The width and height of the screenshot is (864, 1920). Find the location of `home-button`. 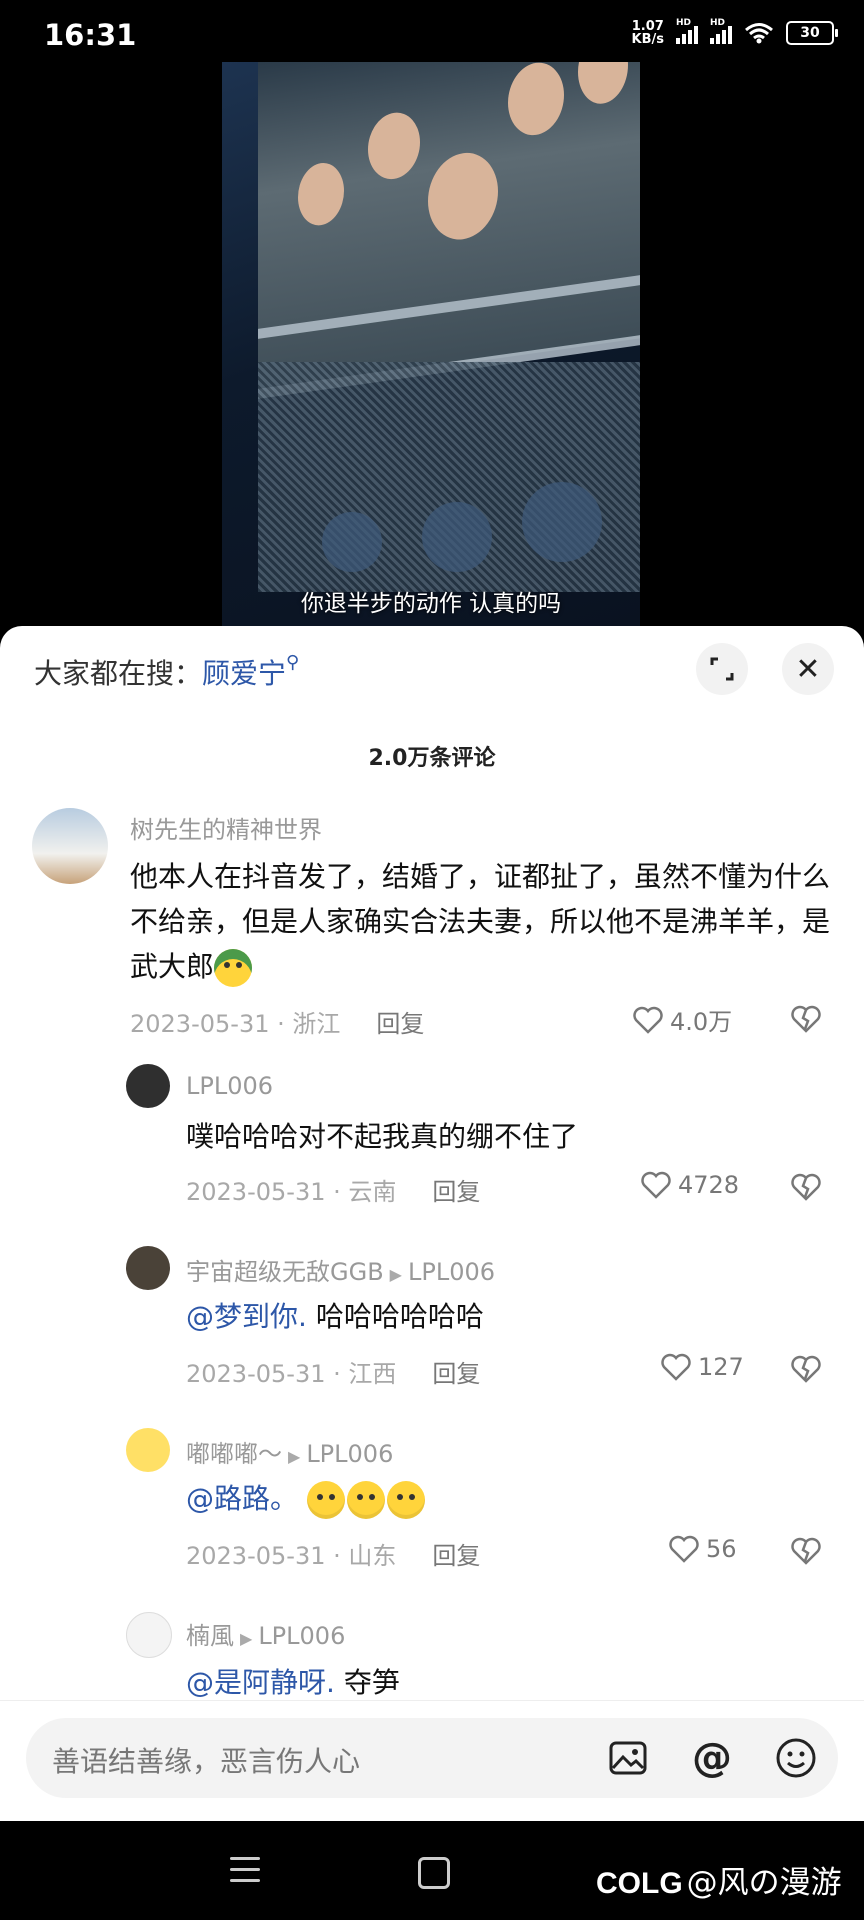

home-button is located at coordinates (434, 1873).